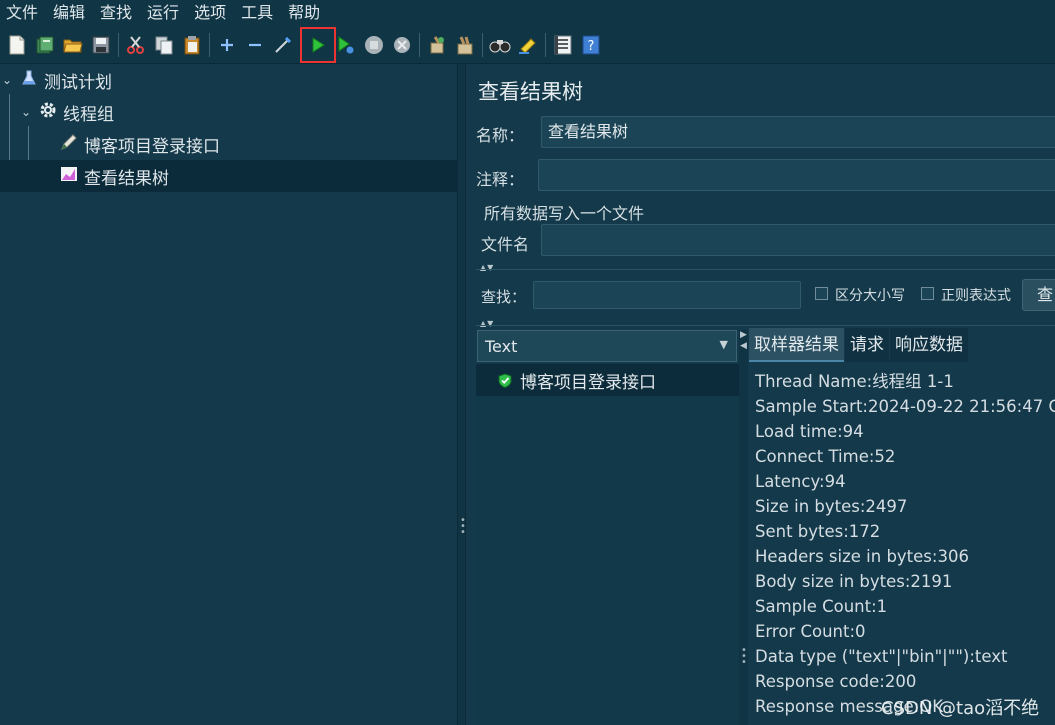 The height and width of the screenshot is (725, 1055). What do you see at coordinates (929, 345) in the screenshot?
I see `tab-response-data: 响应数据` at bounding box center [929, 345].